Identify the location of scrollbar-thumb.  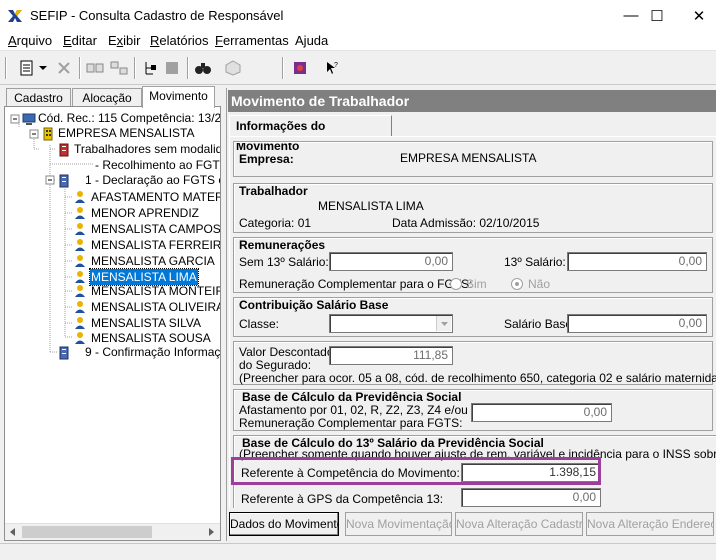
(87, 532).